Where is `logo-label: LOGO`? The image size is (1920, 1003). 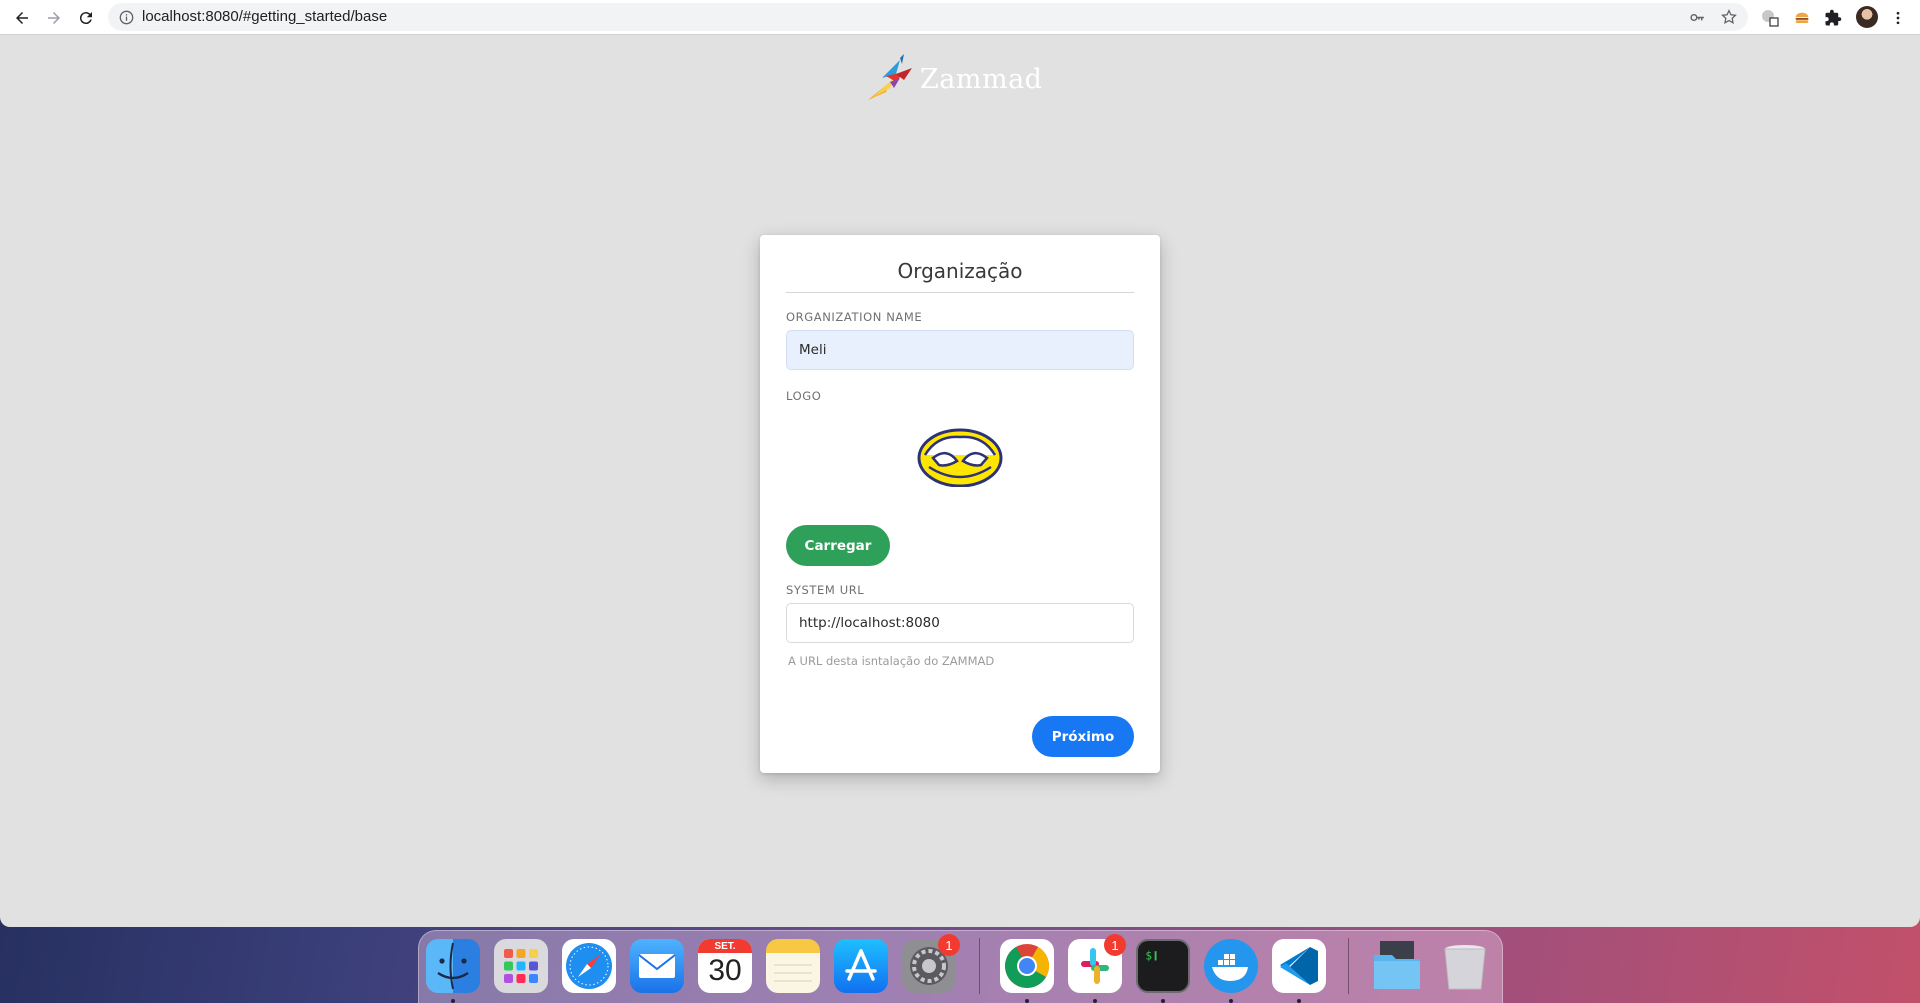 logo-label: LOGO is located at coordinates (804, 396).